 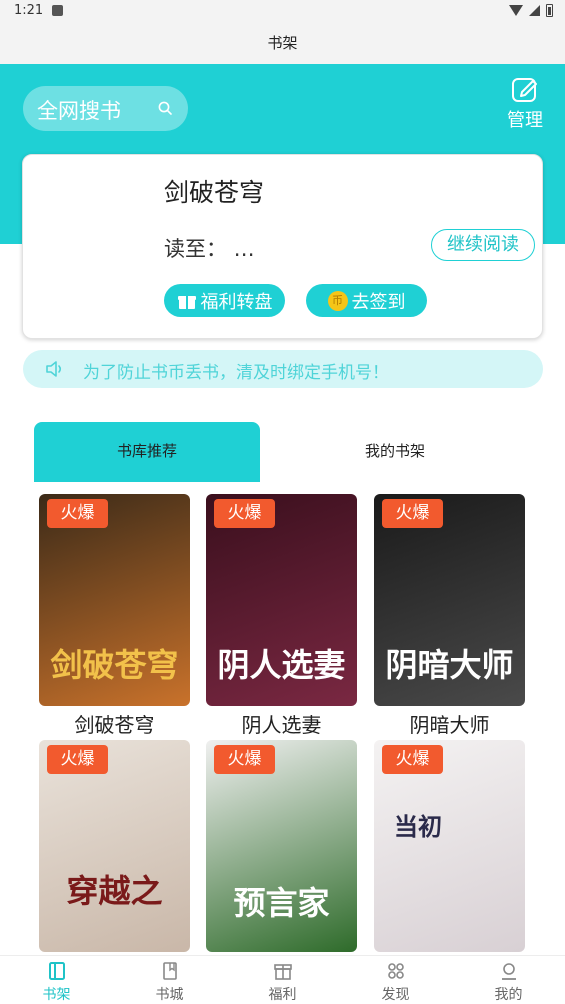 What do you see at coordinates (56, 971) in the screenshot?
I see `bookshelf-icon` at bounding box center [56, 971].